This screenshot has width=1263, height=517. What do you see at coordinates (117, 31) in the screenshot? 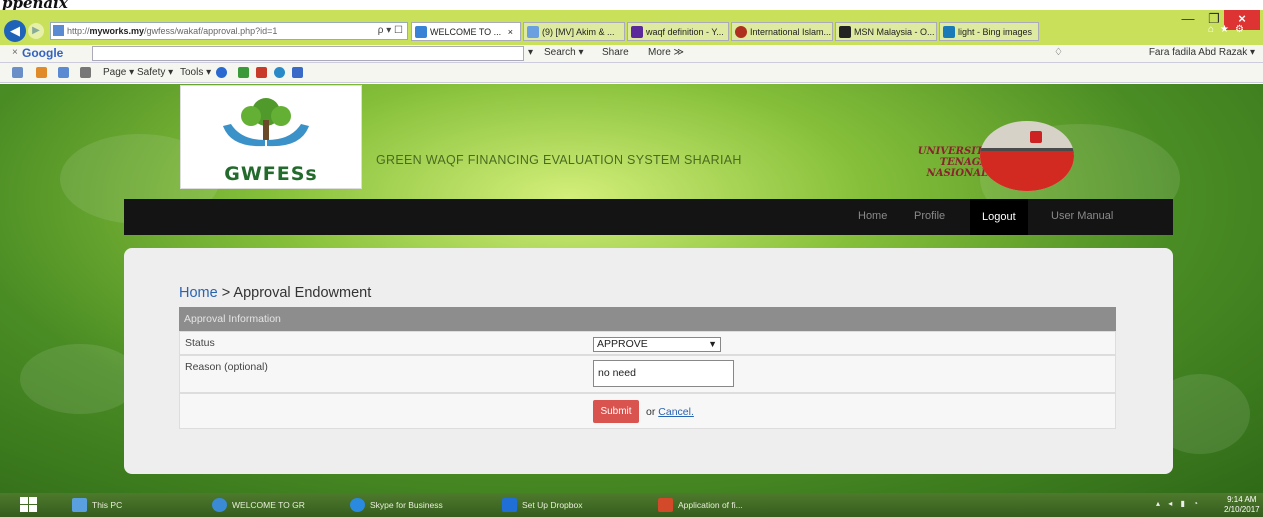
I see `address-host: myworks.my` at bounding box center [117, 31].